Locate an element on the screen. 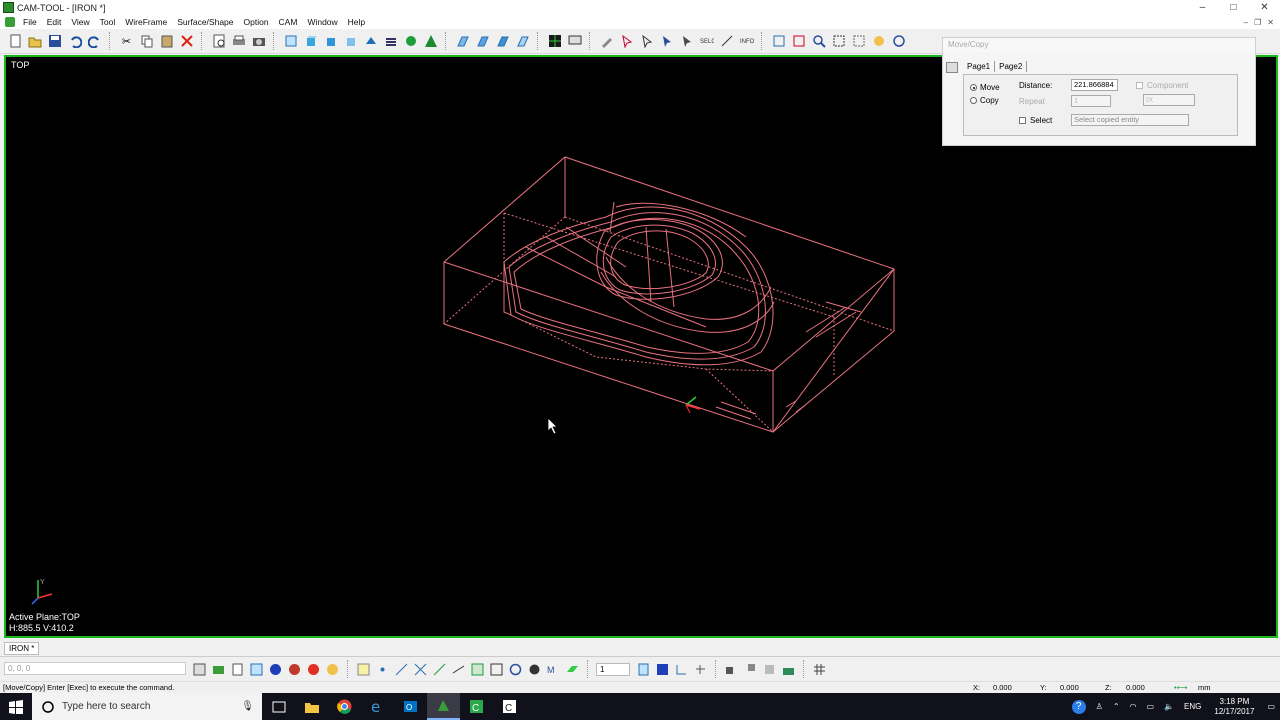 The width and height of the screenshot is (1280, 720). menu-window: Window is located at coordinates (322, 22).